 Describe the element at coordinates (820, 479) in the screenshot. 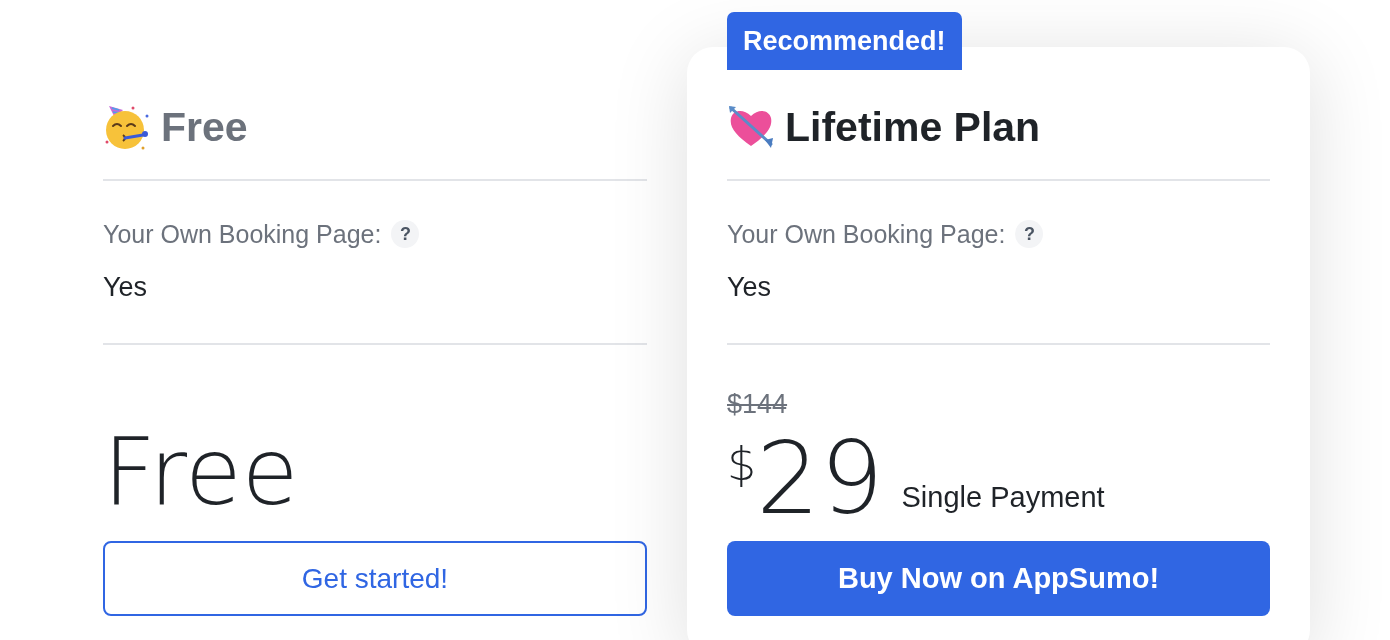

I see `price-amount: 29` at that location.